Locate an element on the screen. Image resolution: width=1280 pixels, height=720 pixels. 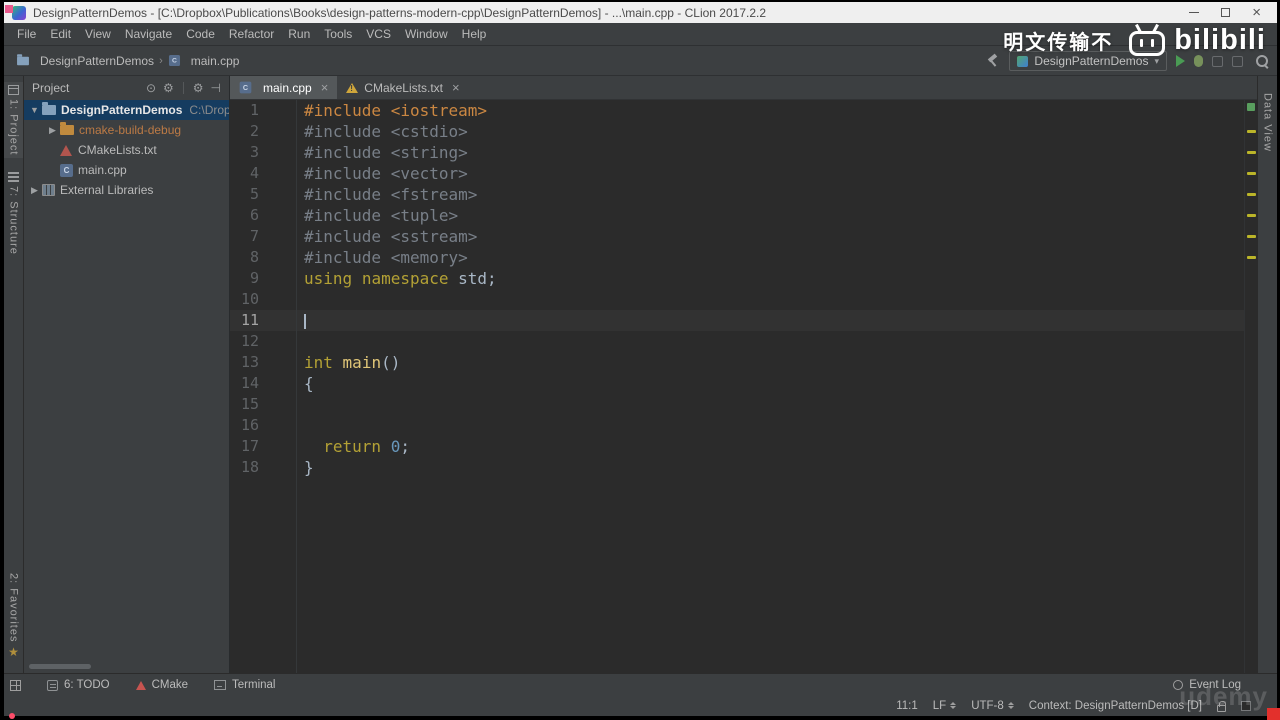
profiler-button is located at coordinates (1237, 61).